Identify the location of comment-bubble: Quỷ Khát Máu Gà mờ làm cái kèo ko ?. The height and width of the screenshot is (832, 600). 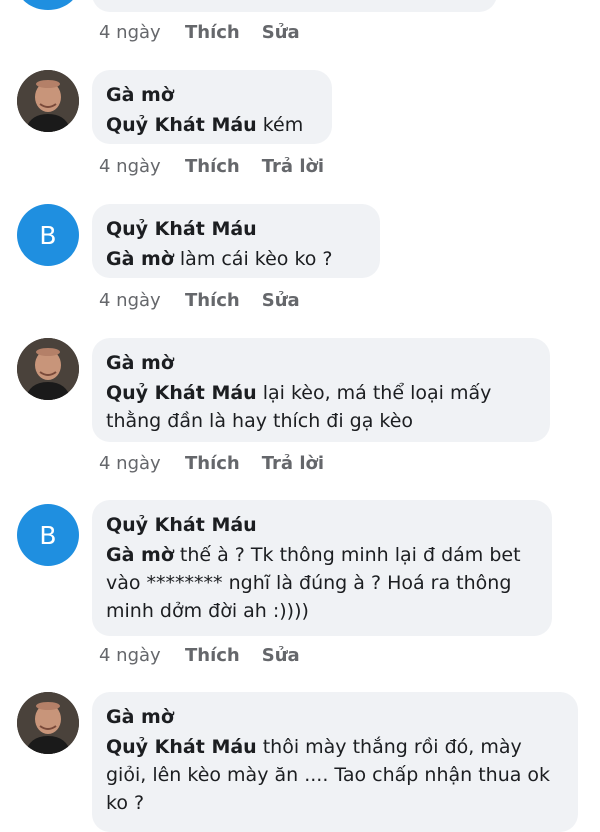
(236, 241).